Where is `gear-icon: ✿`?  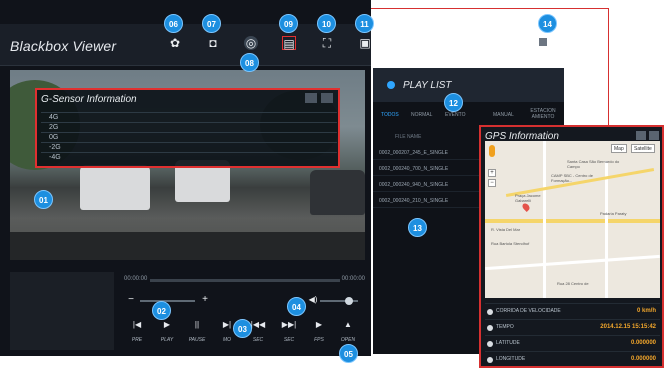
gear-icon: ✿ is located at coordinates (175, 43).